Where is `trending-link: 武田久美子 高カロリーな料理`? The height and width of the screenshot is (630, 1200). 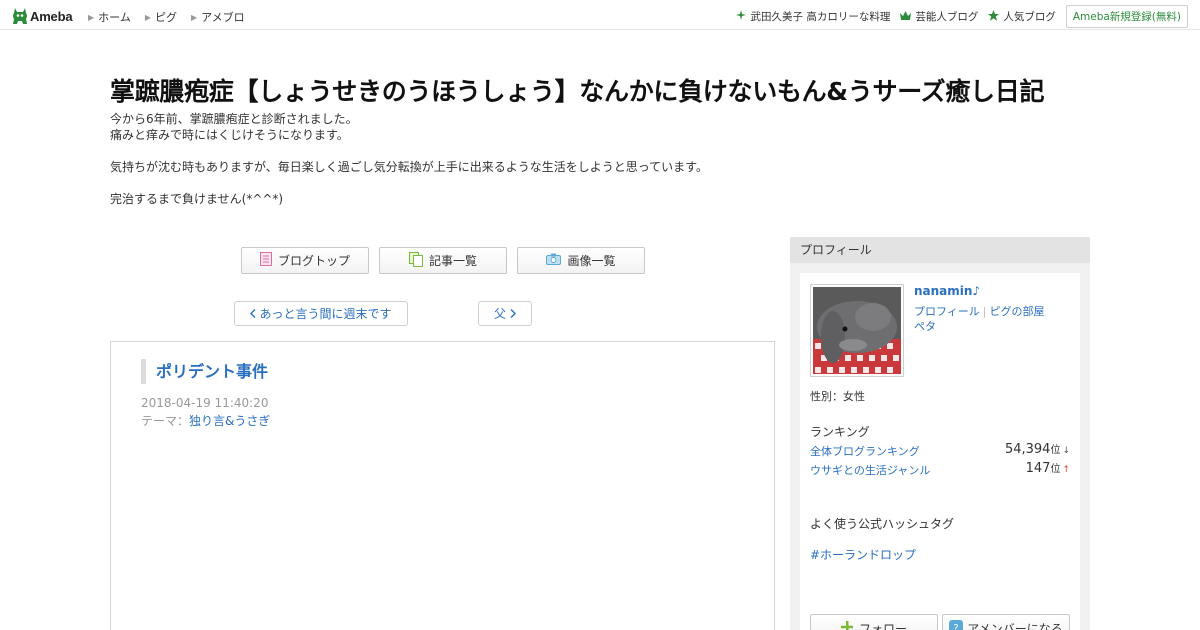 trending-link: 武田久美子 高カロリーな料理 is located at coordinates (813, 16).